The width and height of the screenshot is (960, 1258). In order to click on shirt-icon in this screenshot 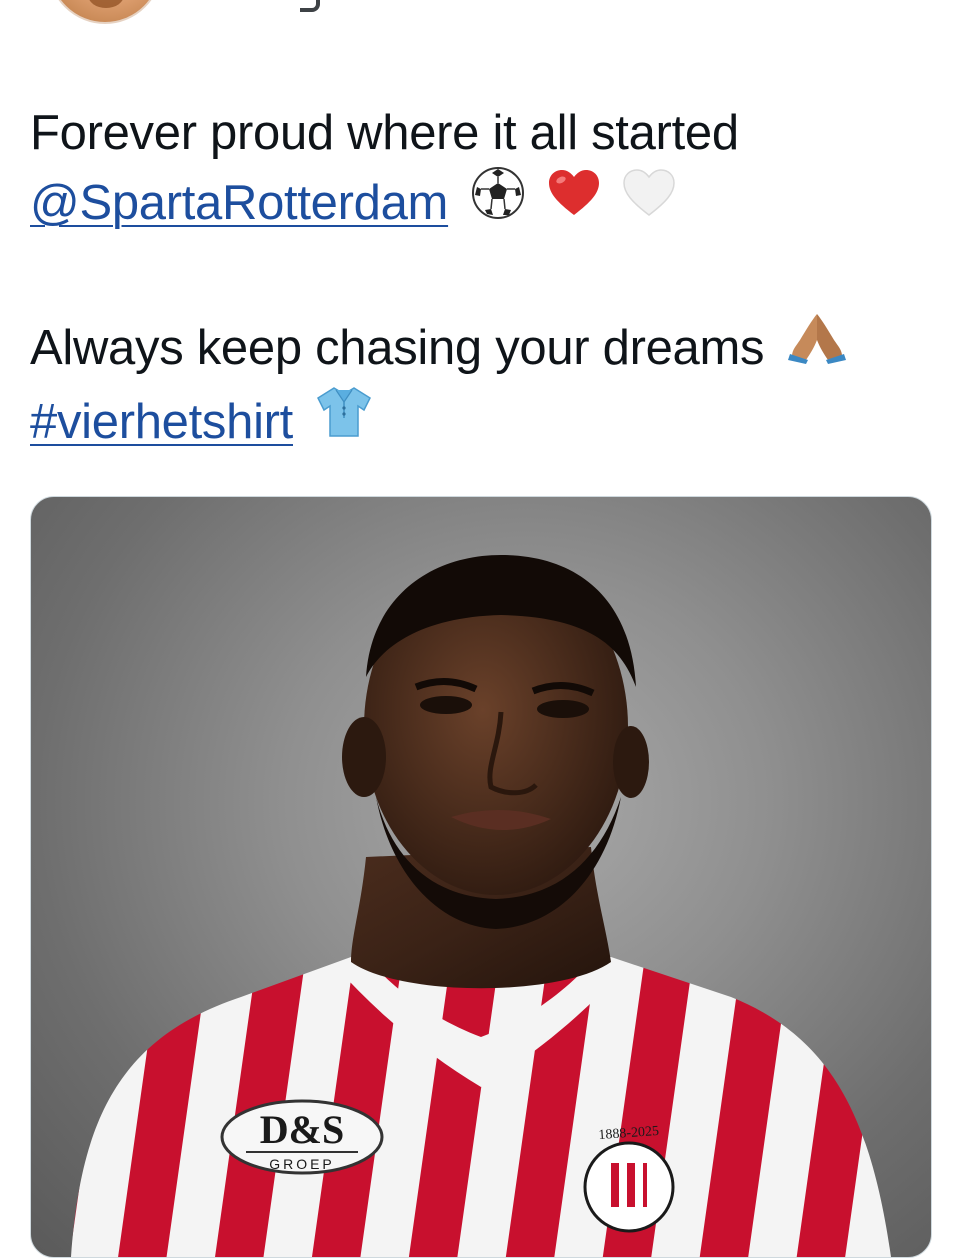, I will do `click(344, 421)`.